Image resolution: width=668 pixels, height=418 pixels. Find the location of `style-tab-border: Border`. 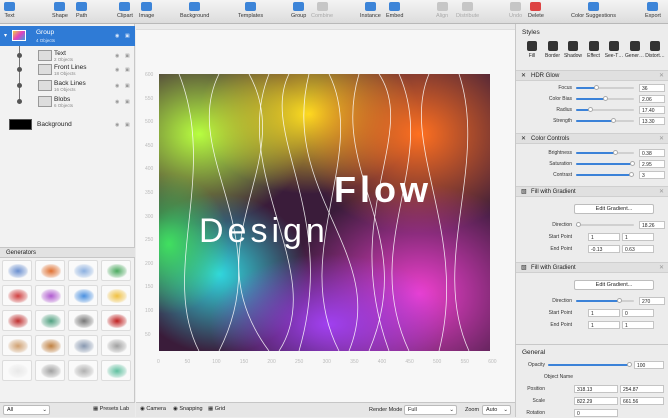

style-tab-border: Border is located at coordinates (553, 52).